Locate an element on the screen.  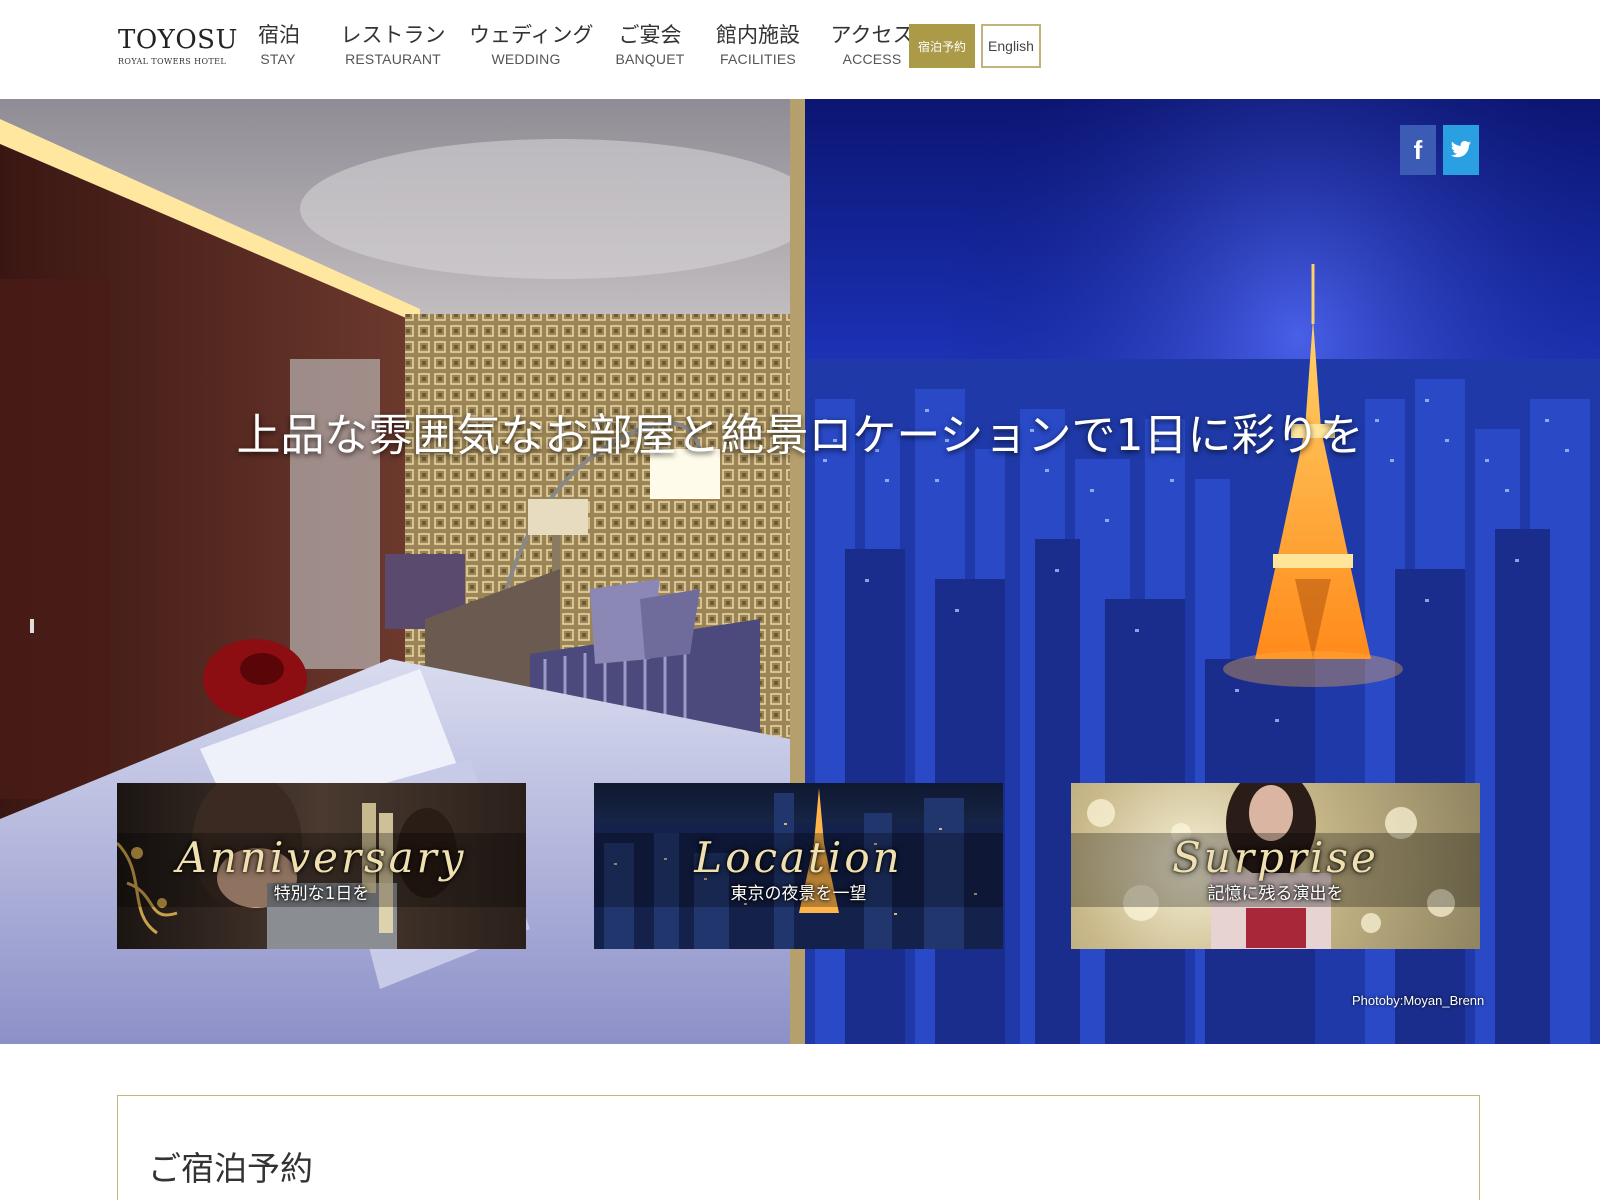
nav-restaurant-jp: レストラン is located at coordinates (393, 35).